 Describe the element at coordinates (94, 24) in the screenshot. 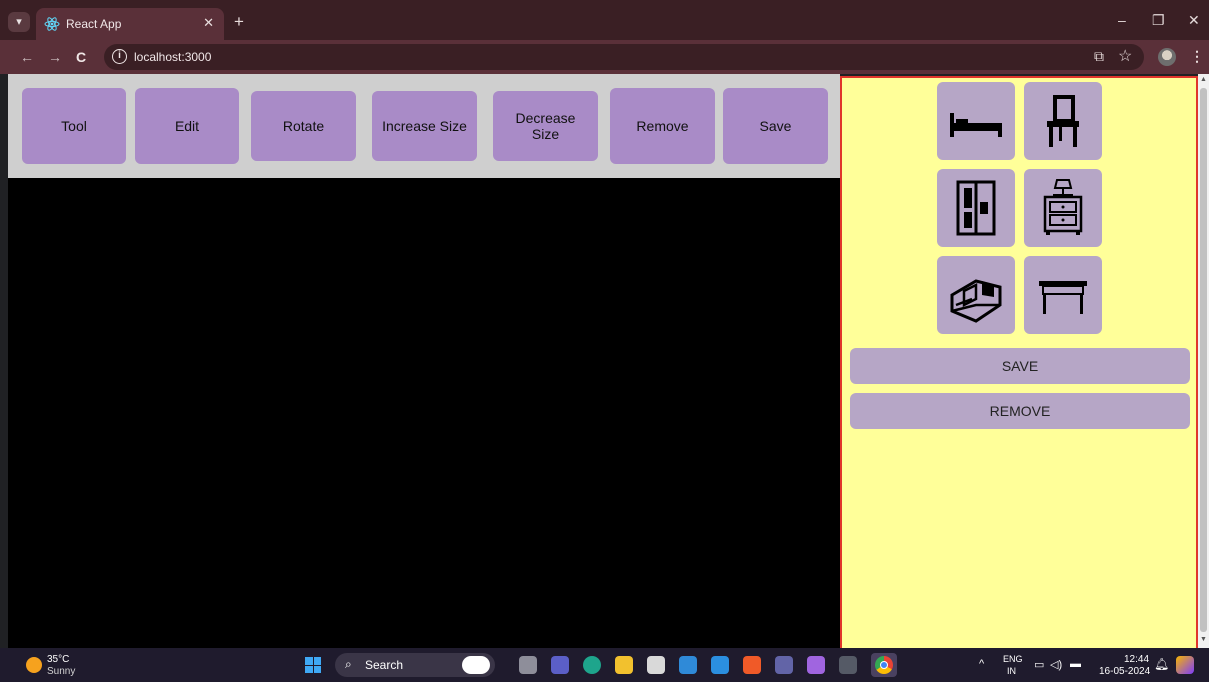

I see `tab-title: React App` at that location.